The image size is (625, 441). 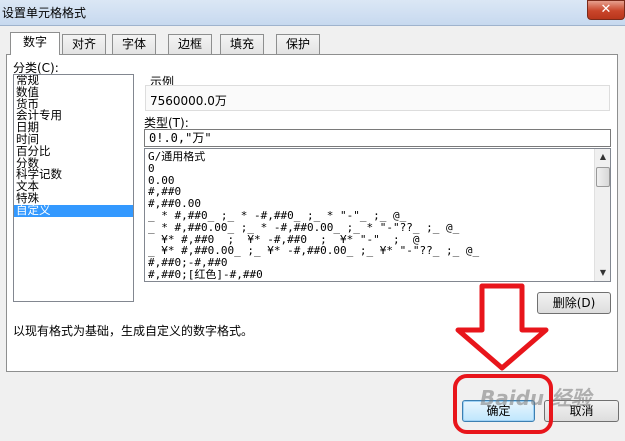 I want to click on baidu-watermark: Baidu 经验, so click(x=536, y=398).